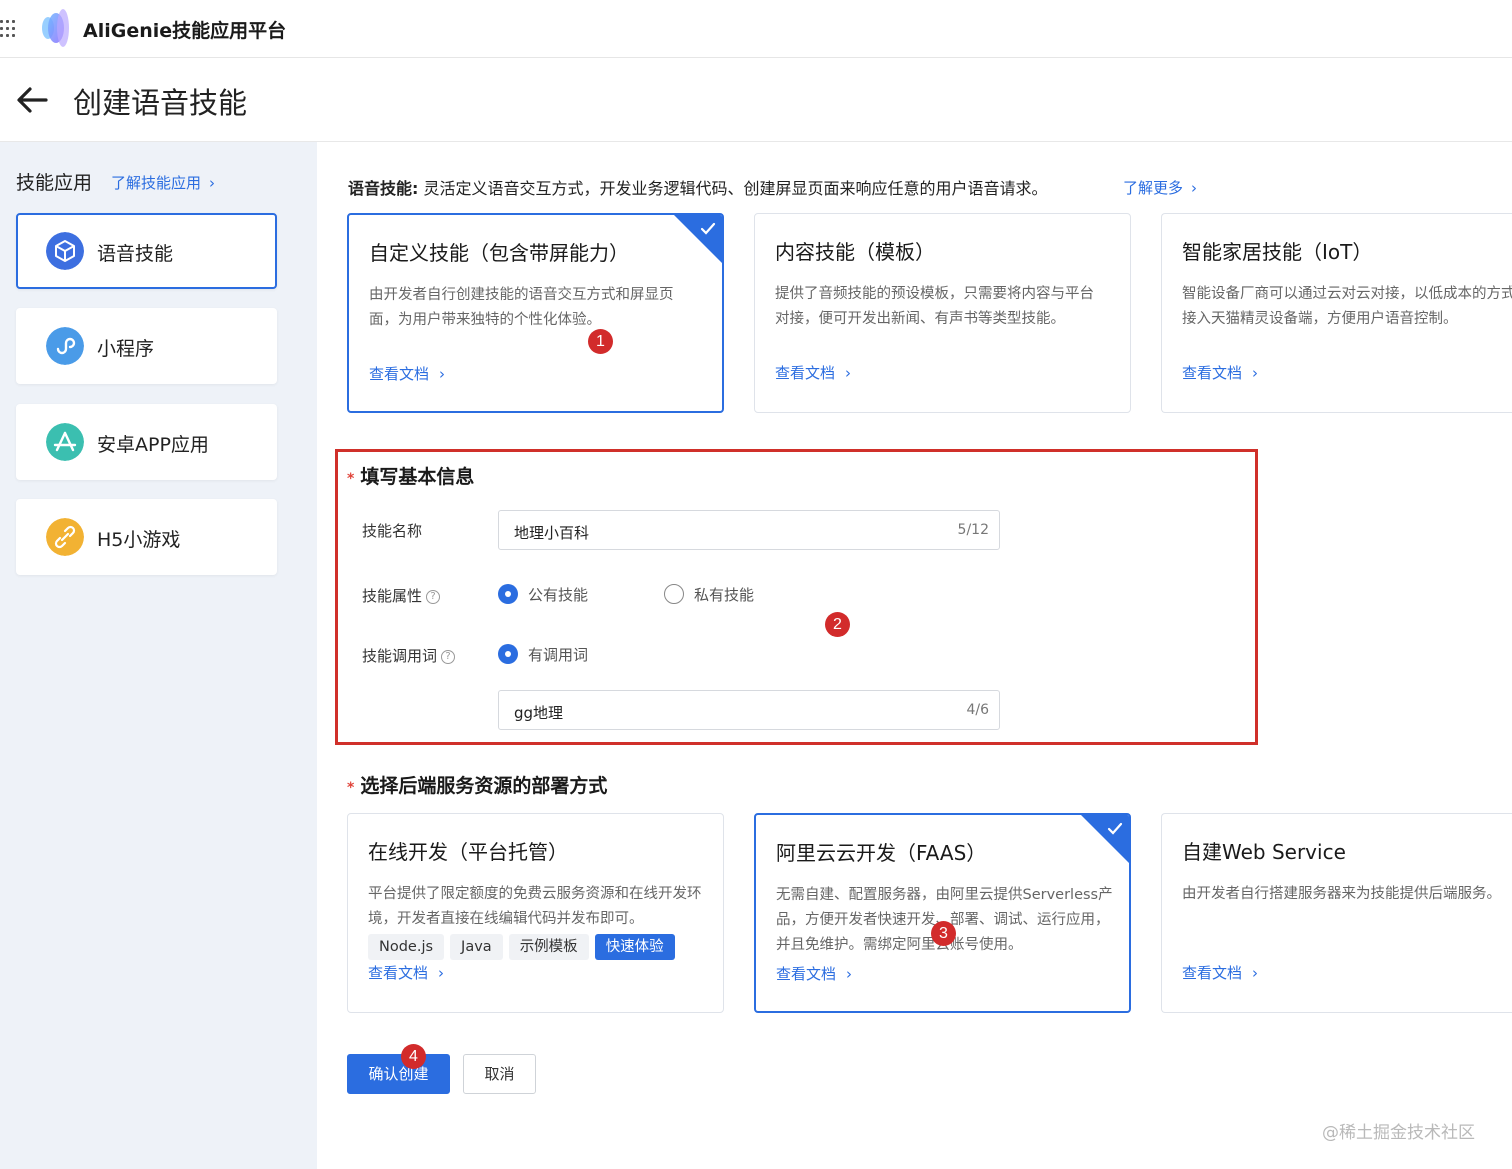 The height and width of the screenshot is (1169, 1512). What do you see at coordinates (9, 29) in the screenshot?
I see `apps-grid-icon` at bounding box center [9, 29].